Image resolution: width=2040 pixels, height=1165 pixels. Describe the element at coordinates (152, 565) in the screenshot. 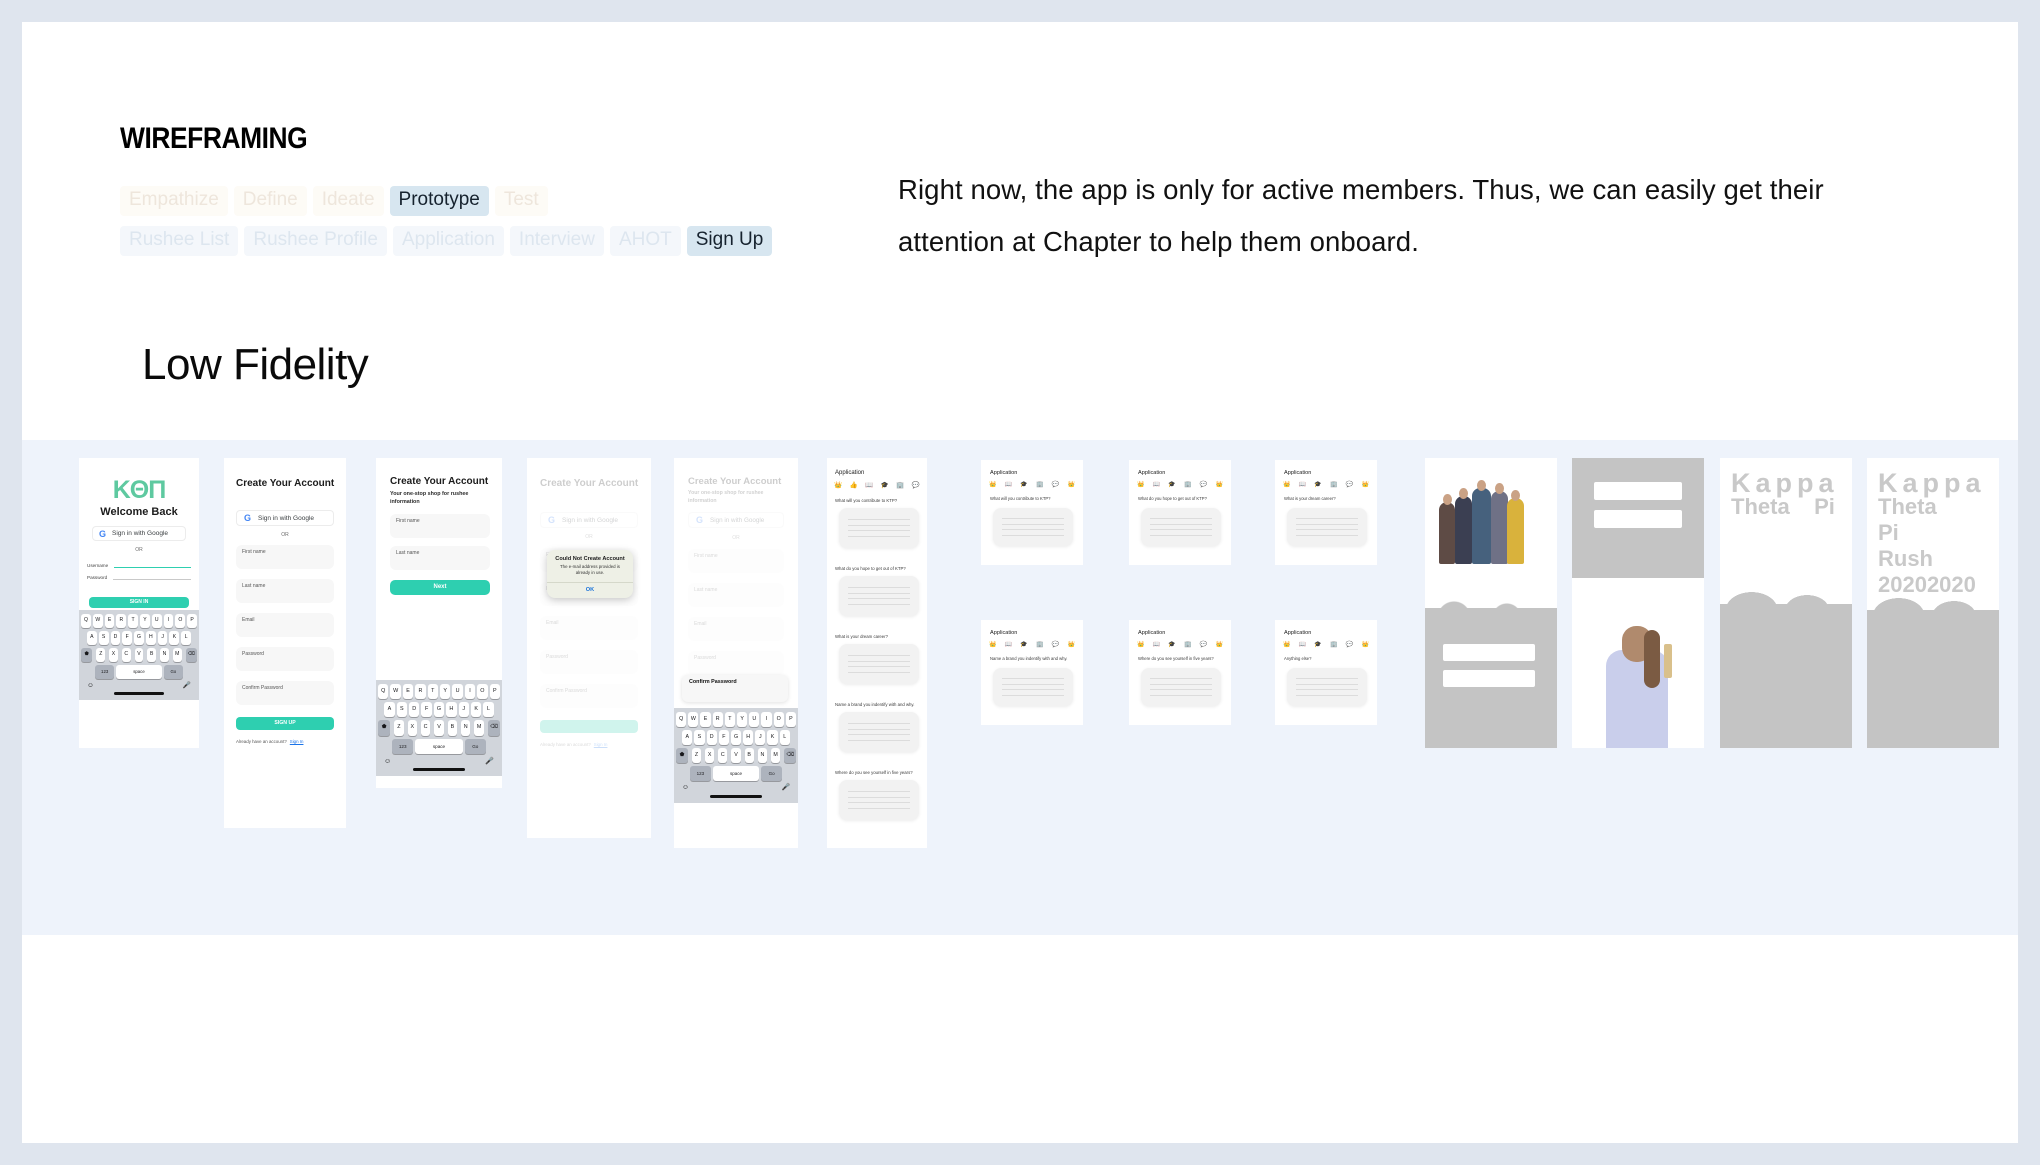

I see `username-input` at that location.